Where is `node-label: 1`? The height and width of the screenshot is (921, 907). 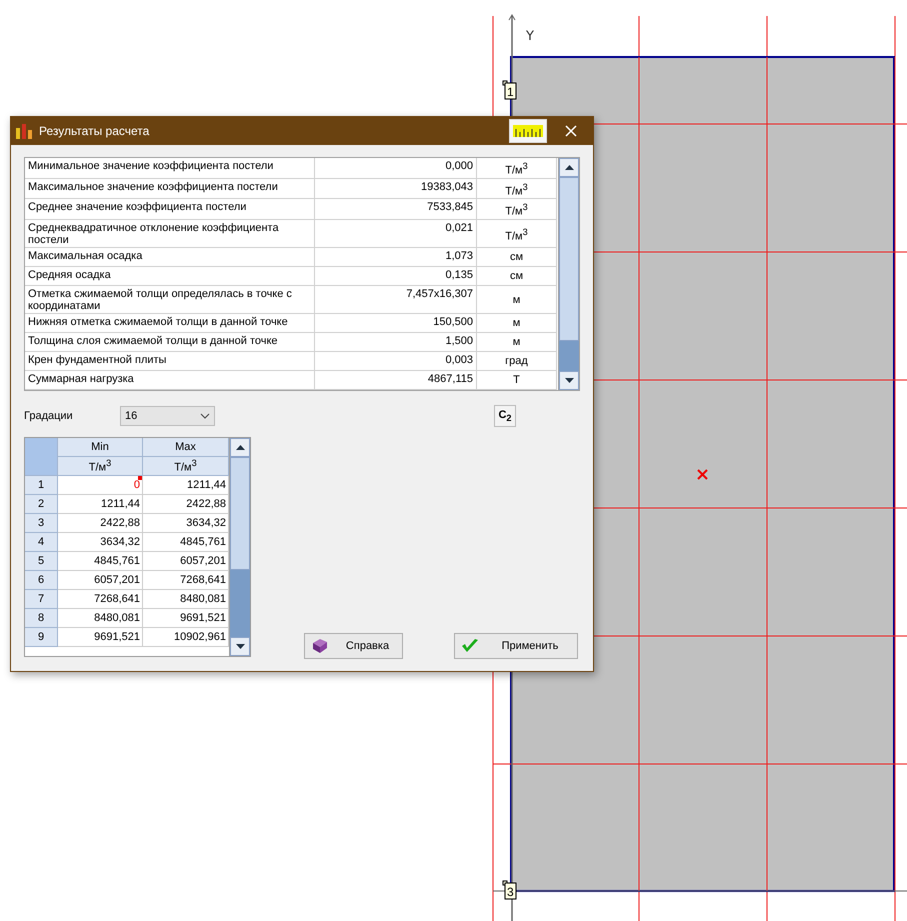 node-label: 1 is located at coordinates (509, 90).